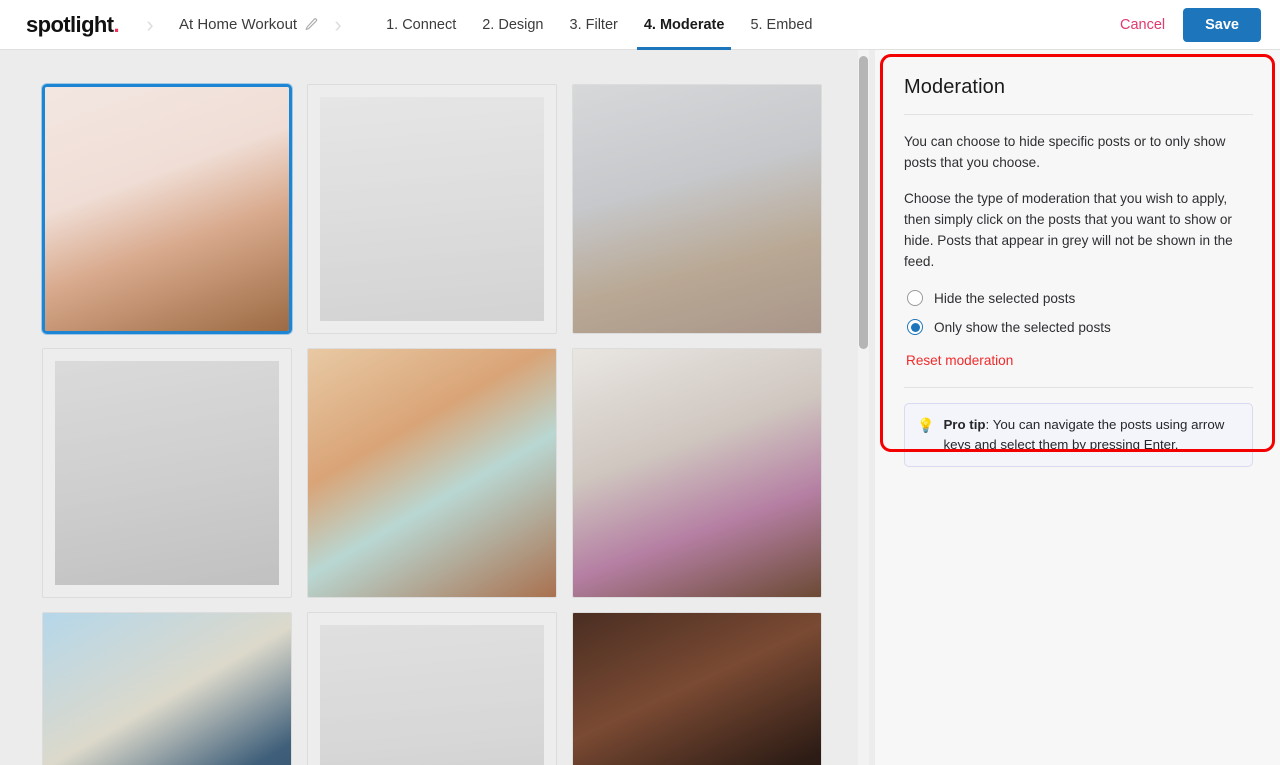  Describe the element at coordinates (238, 24) in the screenshot. I see `feed-name-label: At Home Workout` at that location.